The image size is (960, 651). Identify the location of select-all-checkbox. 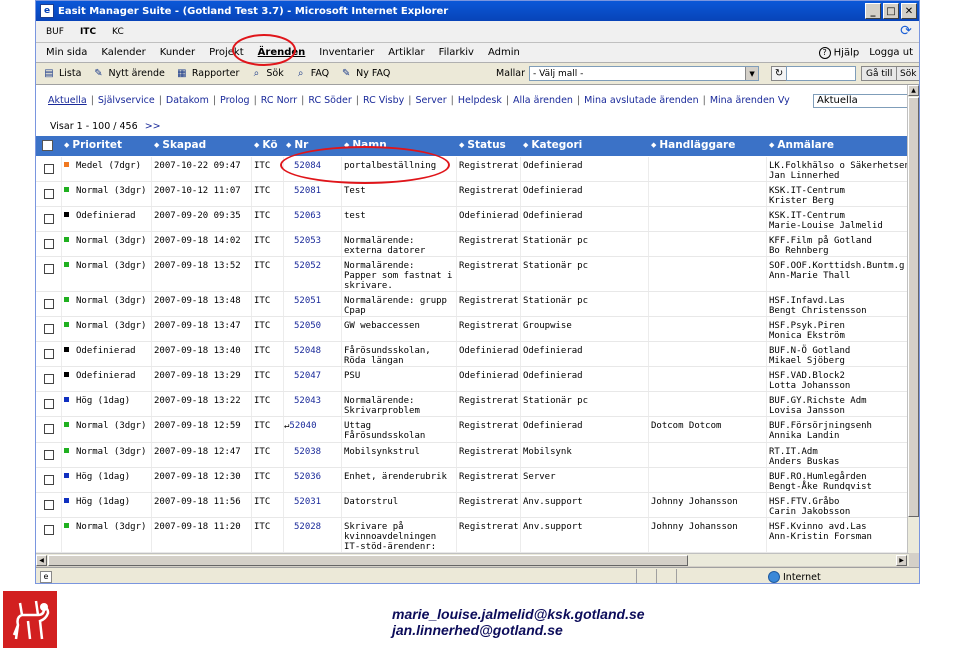
(47, 145).